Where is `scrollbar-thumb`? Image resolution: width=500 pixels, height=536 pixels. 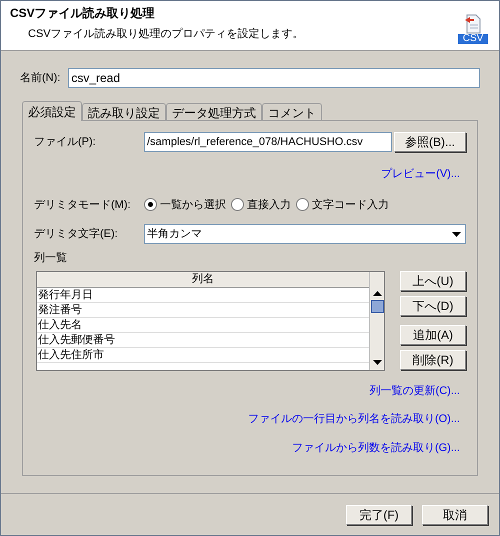 scrollbar-thumb is located at coordinates (377, 306).